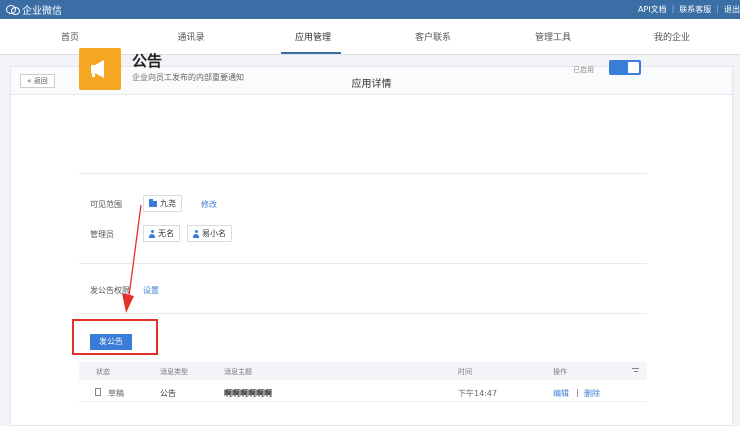 Image resolution: width=740 pixels, height=426 pixels. I want to click on column-time: 时间, so click(465, 372).